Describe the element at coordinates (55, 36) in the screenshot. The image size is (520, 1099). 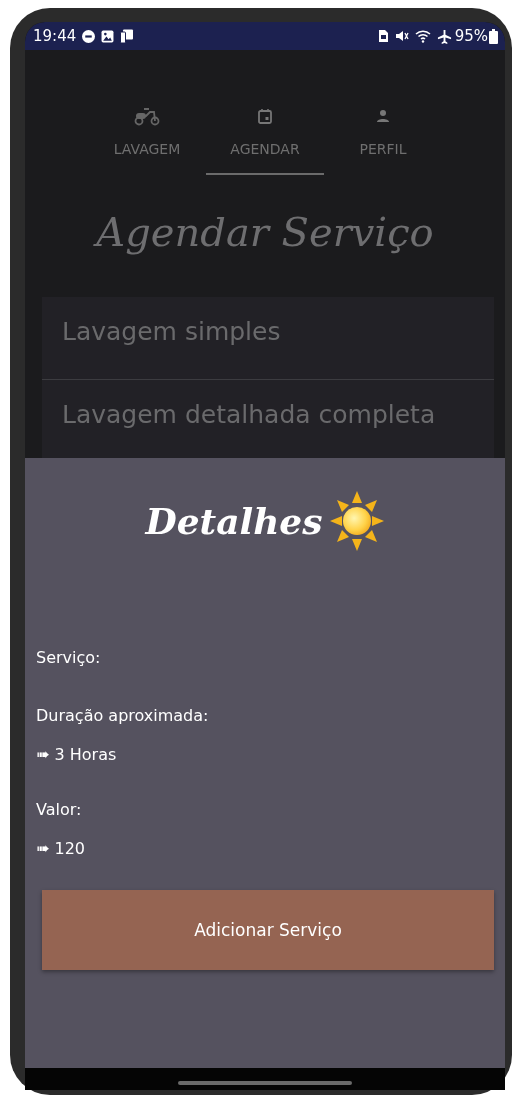
I see `clock-time: 19:44` at that location.